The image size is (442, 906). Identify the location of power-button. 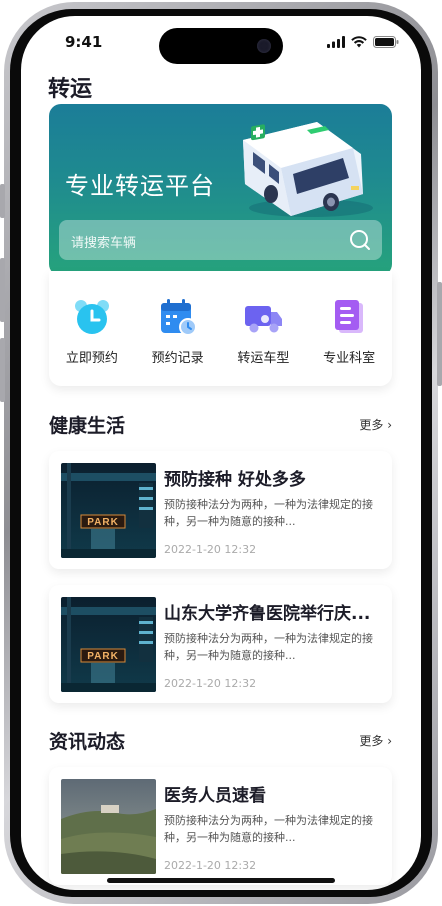
(439, 334).